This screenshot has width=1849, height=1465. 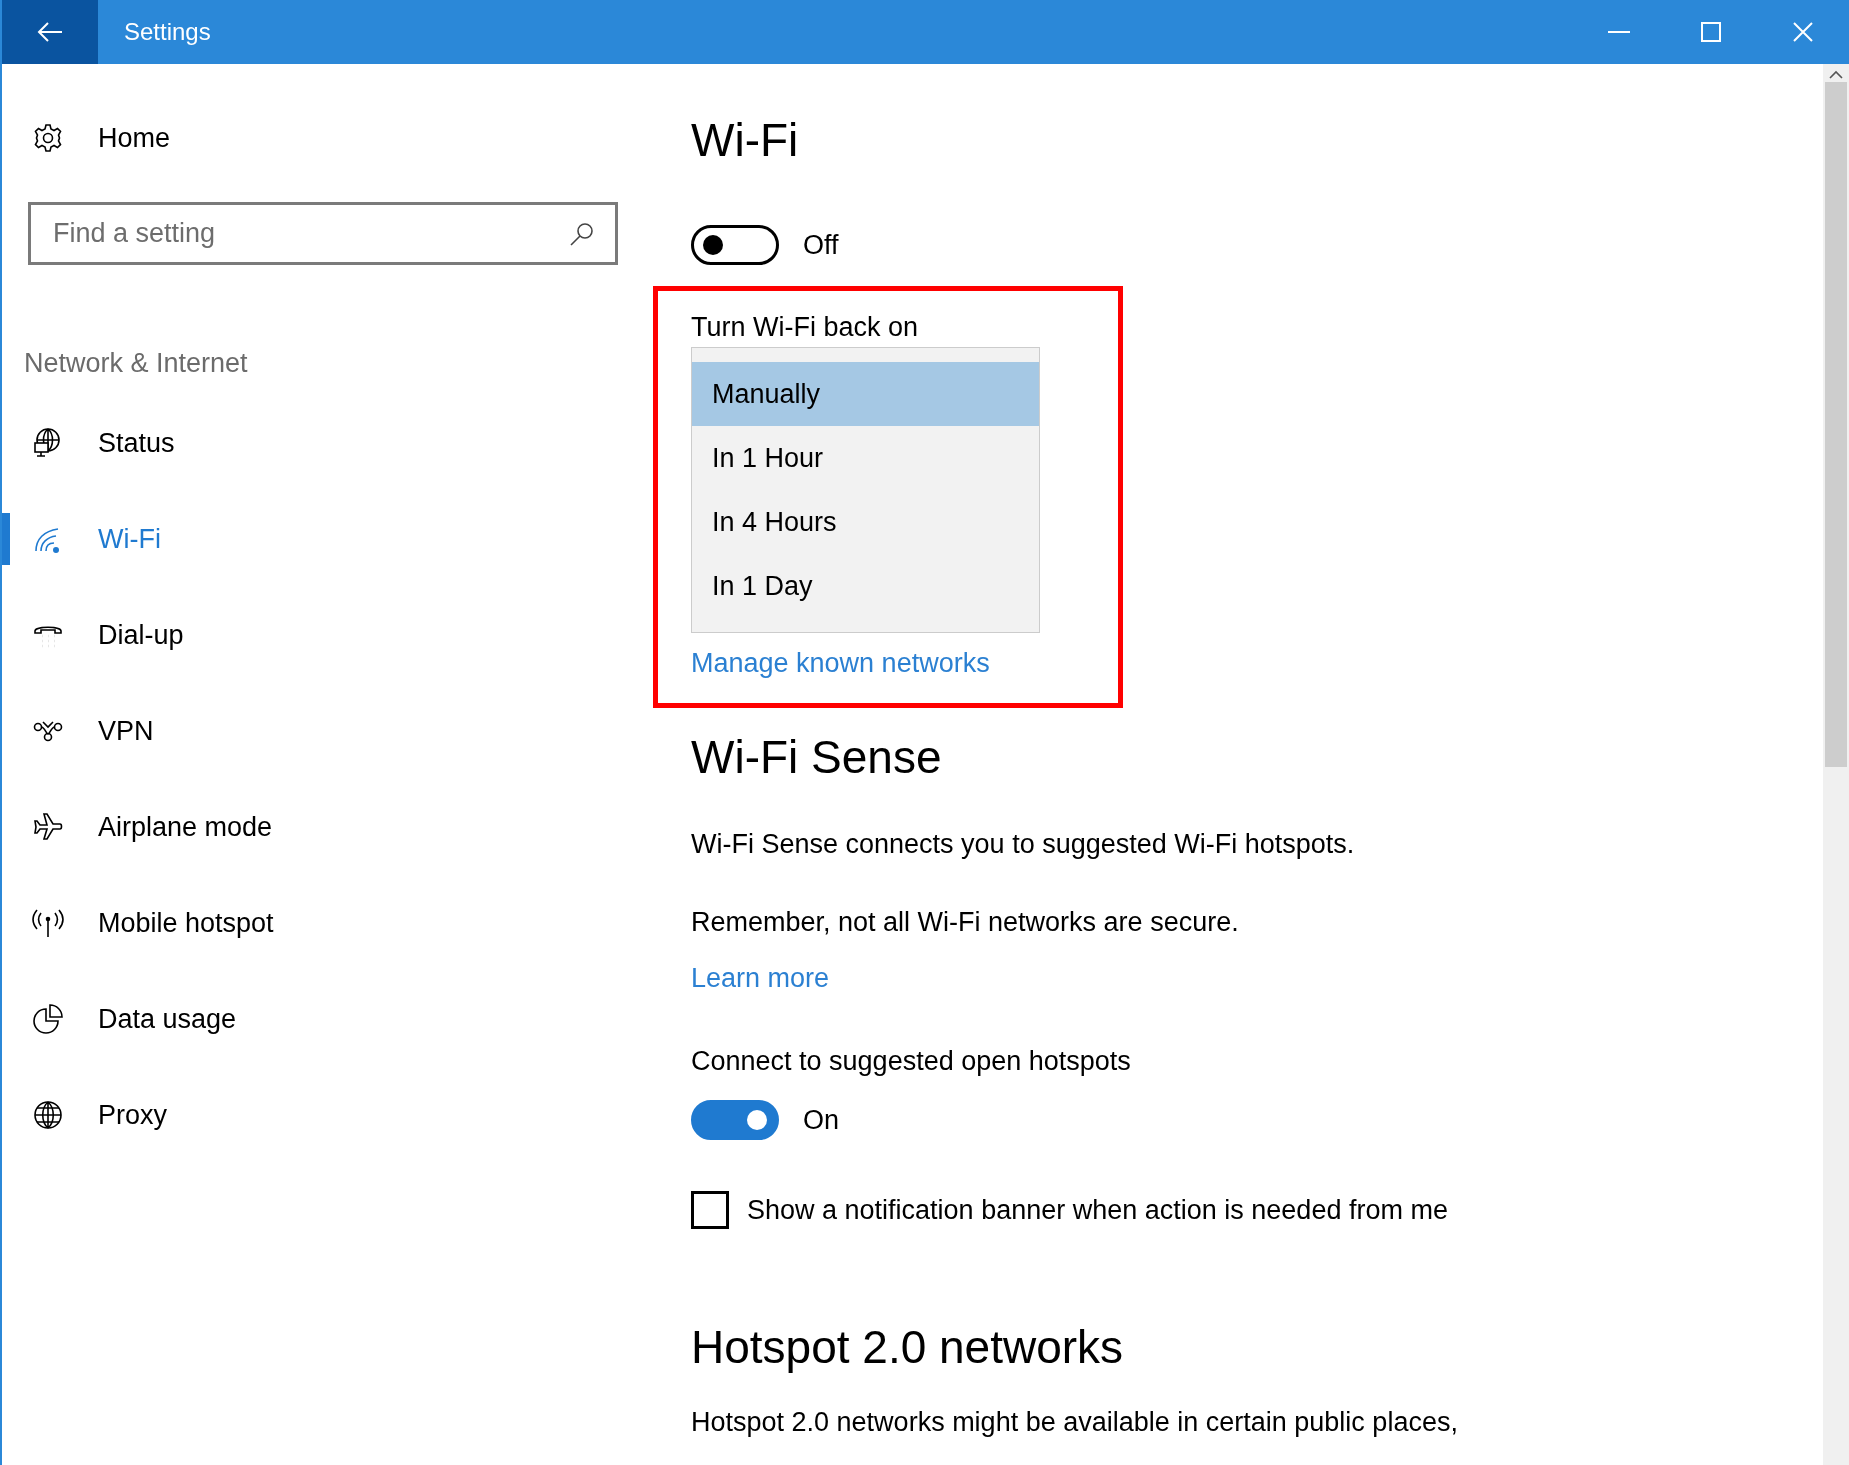 I want to click on section-heading: Hotspot 2.0 networks, so click(x=908, y=1347).